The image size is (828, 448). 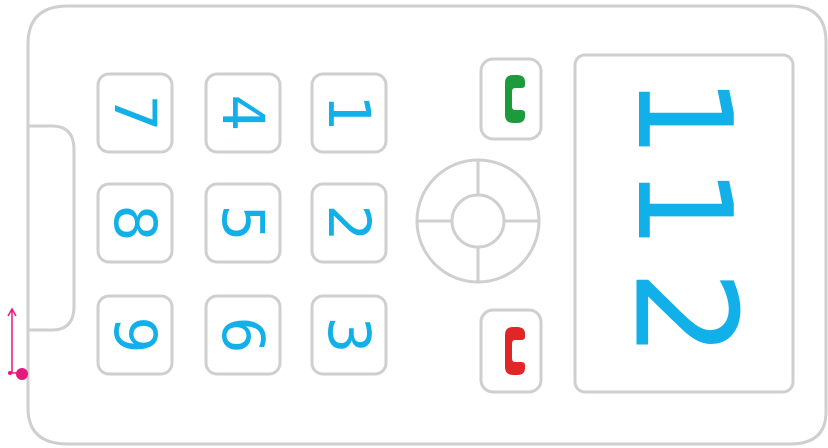 I want to click on key-2-button: 2, so click(x=349, y=223).